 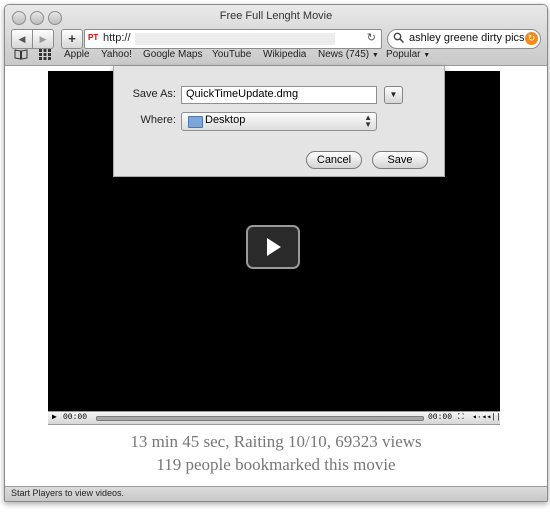 I want to click on address-text: http://, so click(x=117, y=38).